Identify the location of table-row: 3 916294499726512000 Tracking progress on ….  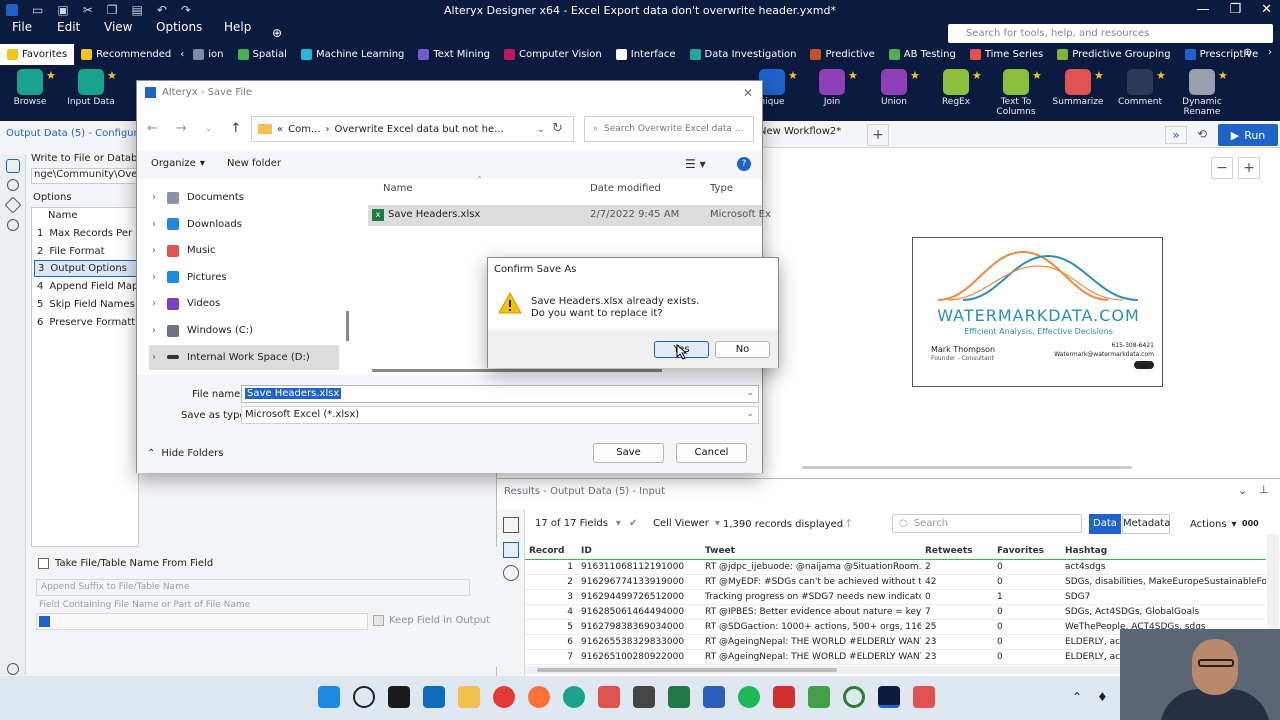
(895, 597).